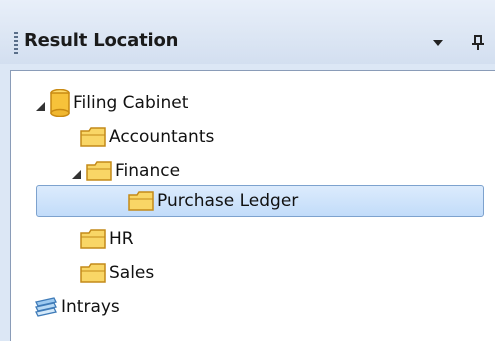 The width and height of the screenshot is (495, 341). I want to click on tree-item-label: Filing Cabinet, so click(131, 103).